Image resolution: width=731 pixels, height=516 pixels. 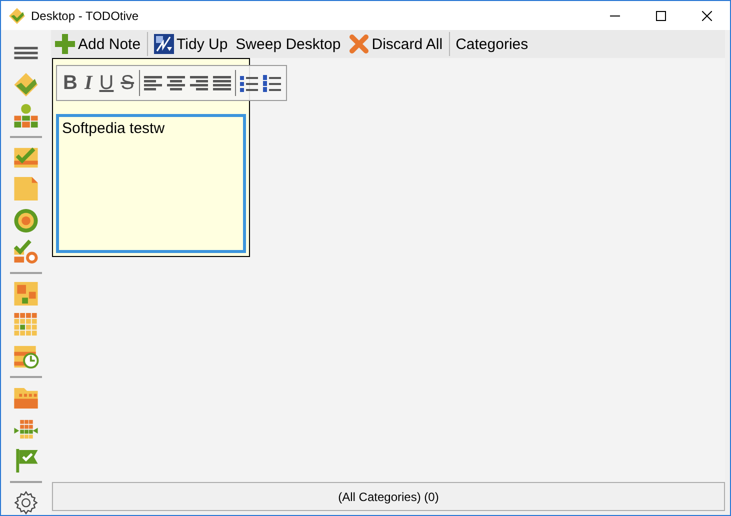 I want to click on check-refresh-icon, so click(x=26, y=252).